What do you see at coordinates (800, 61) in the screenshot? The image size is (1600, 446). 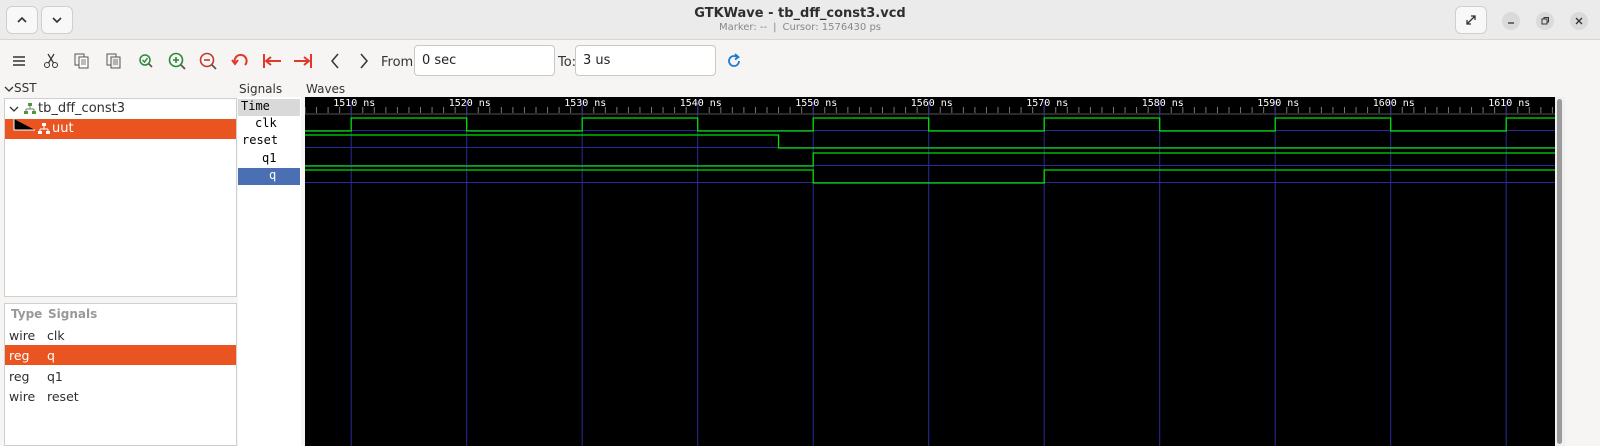 I see `toolbar: From: 0 sec To: 3 us` at bounding box center [800, 61].